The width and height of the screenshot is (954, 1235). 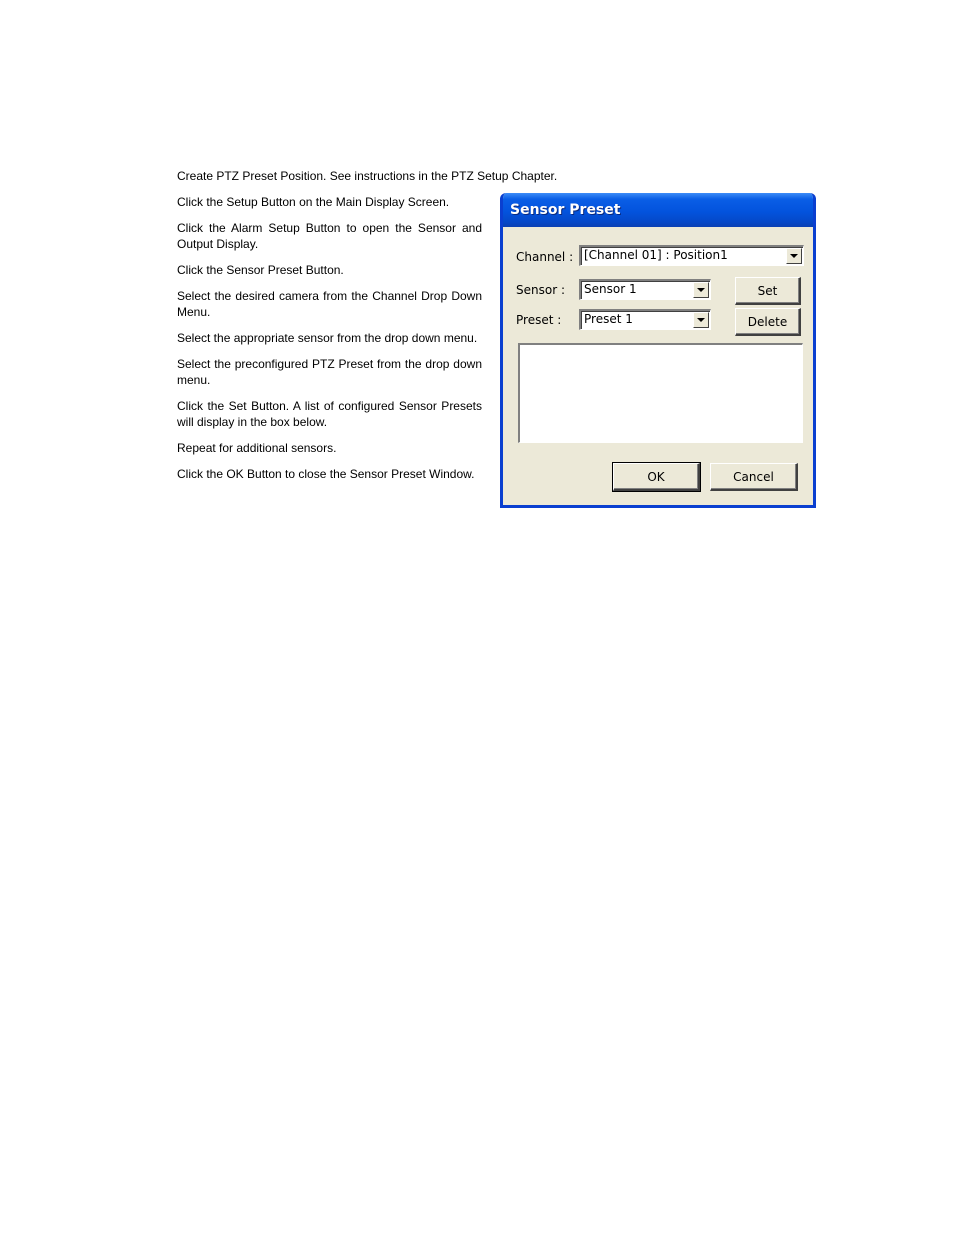 What do you see at coordinates (565, 210) in the screenshot?
I see `dialog-title: Sensor Preset` at bounding box center [565, 210].